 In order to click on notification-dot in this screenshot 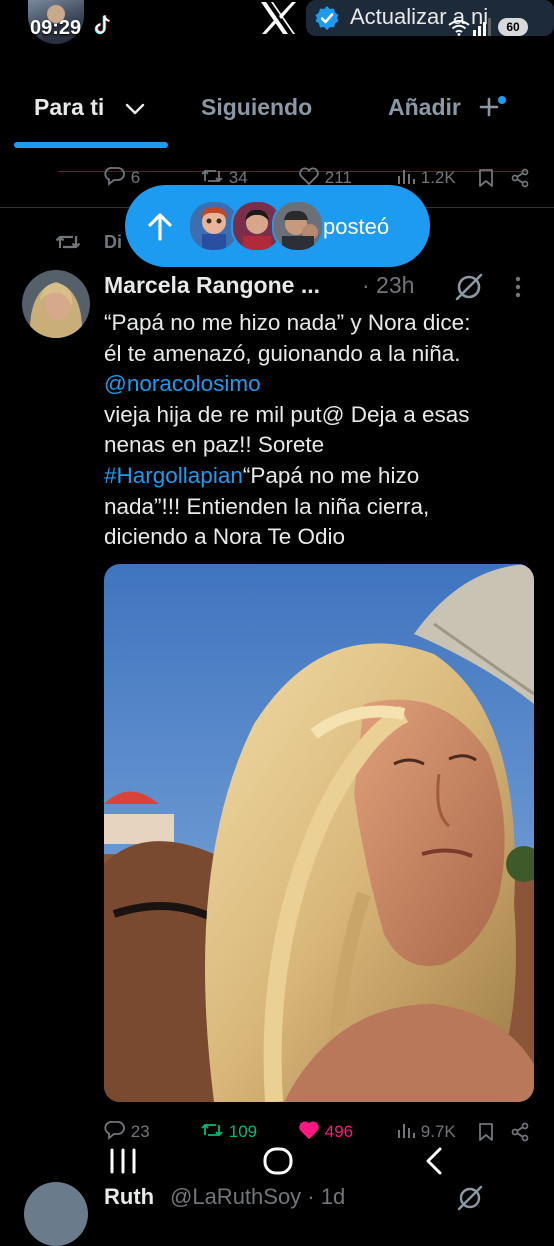, I will do `click(502, 100)`.